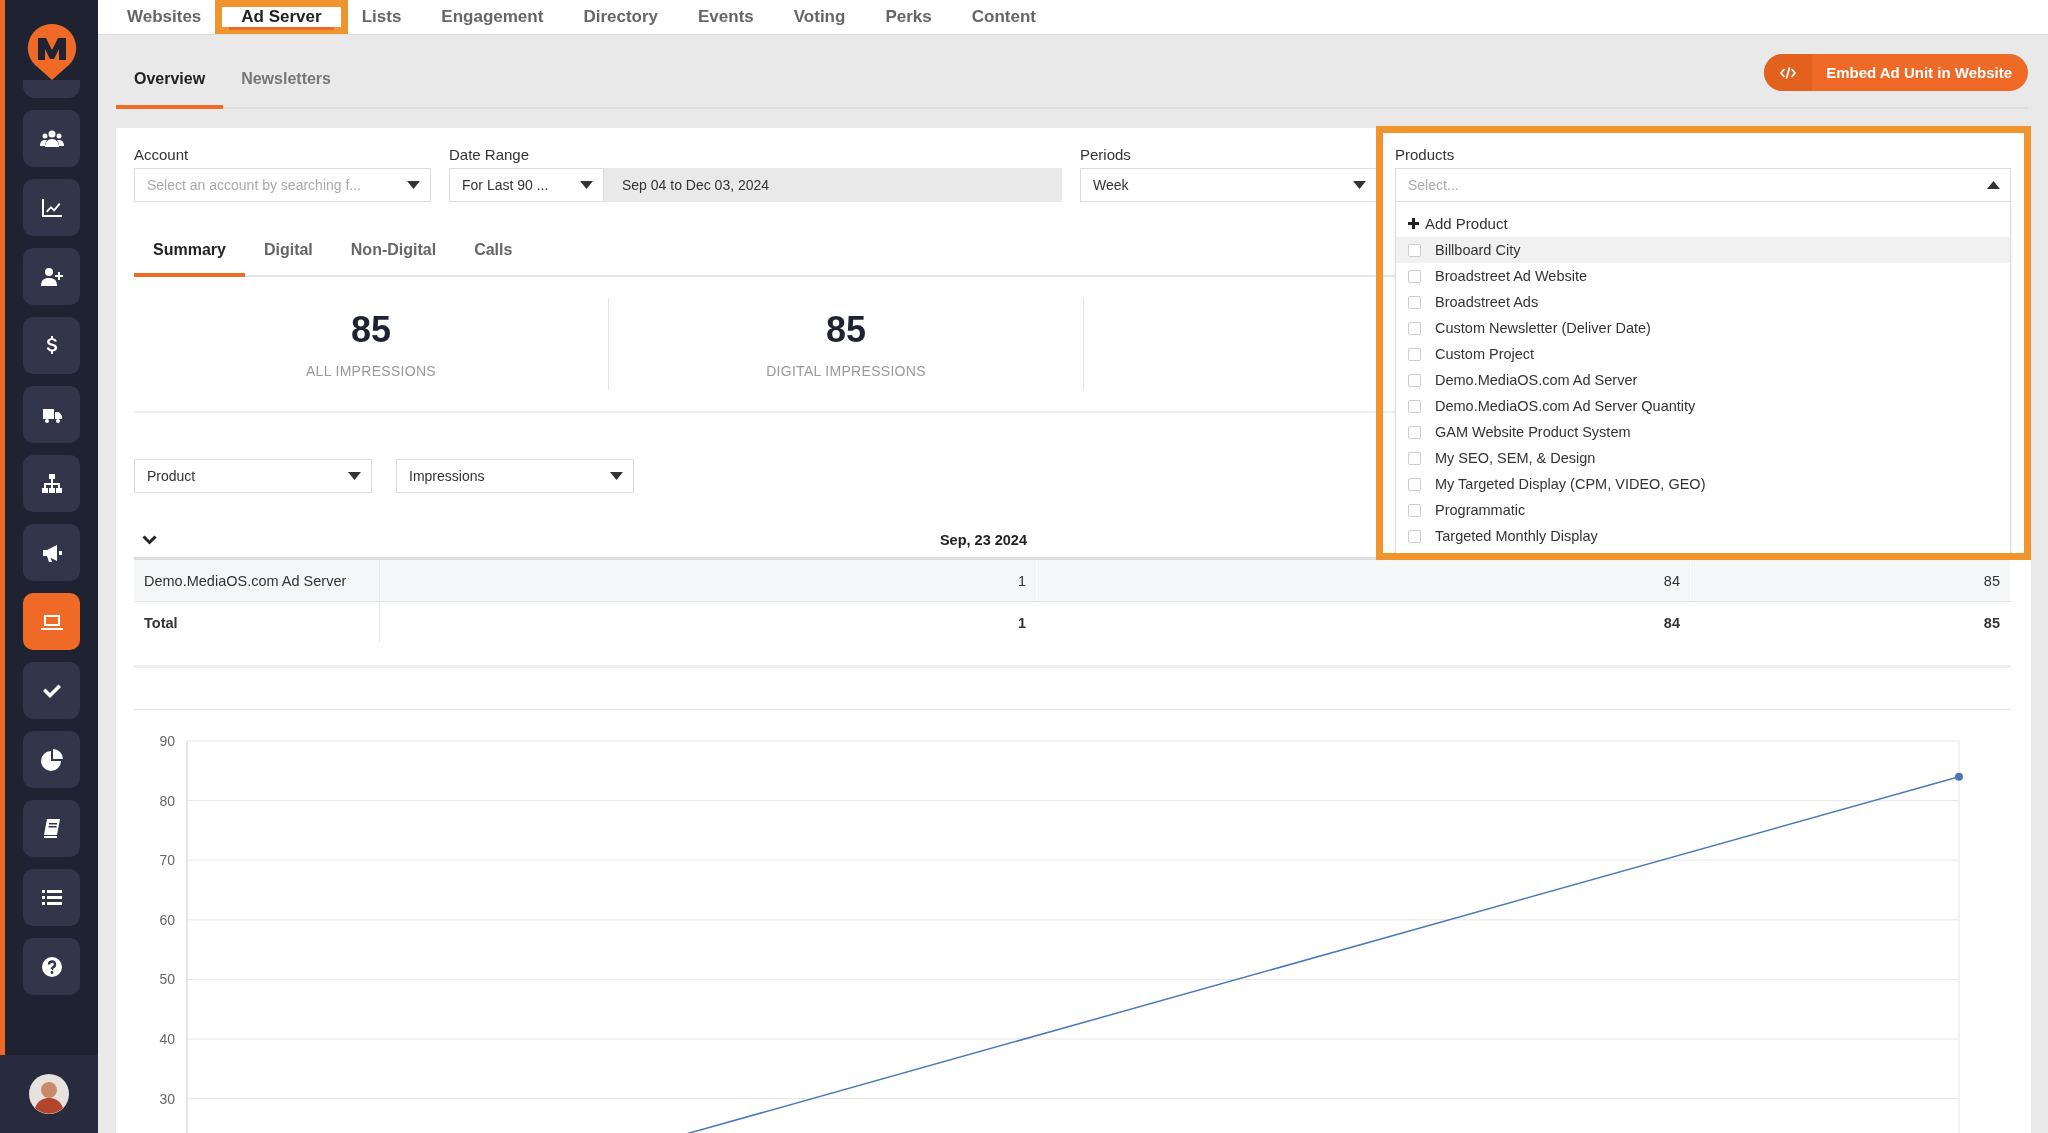 The width and height of the screenshot is (2048, 1133). Describe the element at coordinates (1703, 380) in the screenshot. I see `dropdown-option: Demo.MediaOS.com Ad Server` at that location.